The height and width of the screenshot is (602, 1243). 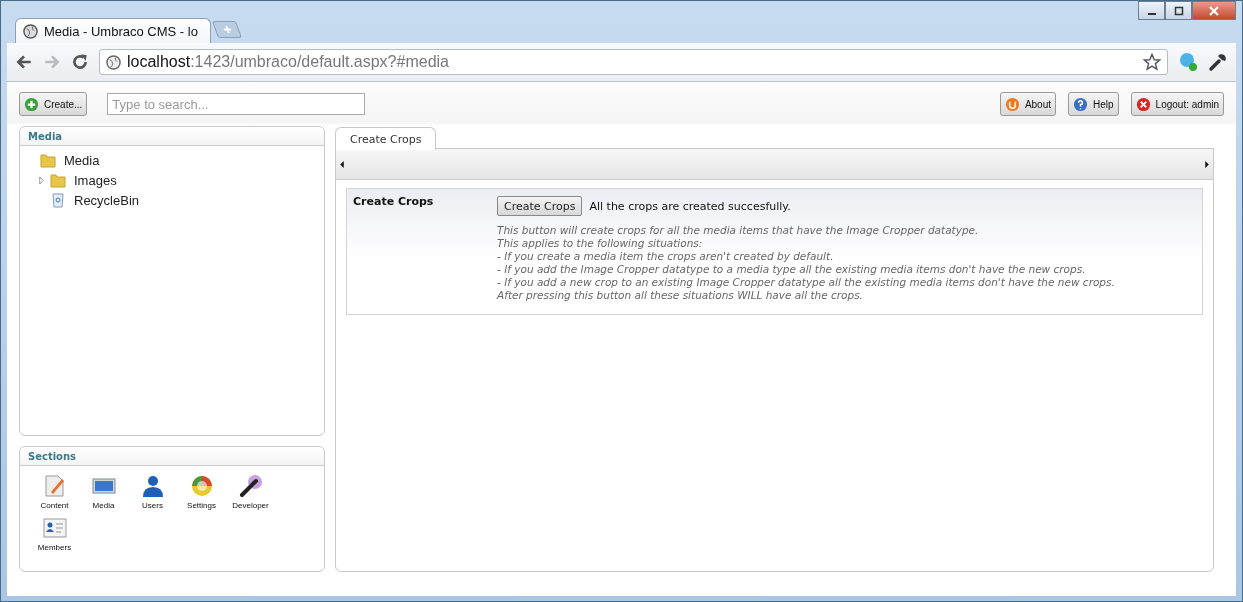 I want to click on section-label: Members, so click(x=54, y=547).